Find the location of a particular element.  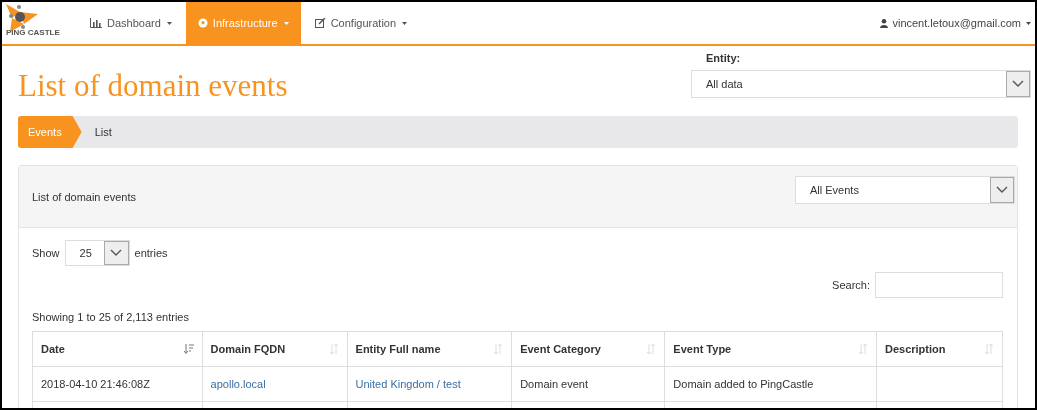

table-cell: Domain added to PingCastle is located at coordinates (770, 384).